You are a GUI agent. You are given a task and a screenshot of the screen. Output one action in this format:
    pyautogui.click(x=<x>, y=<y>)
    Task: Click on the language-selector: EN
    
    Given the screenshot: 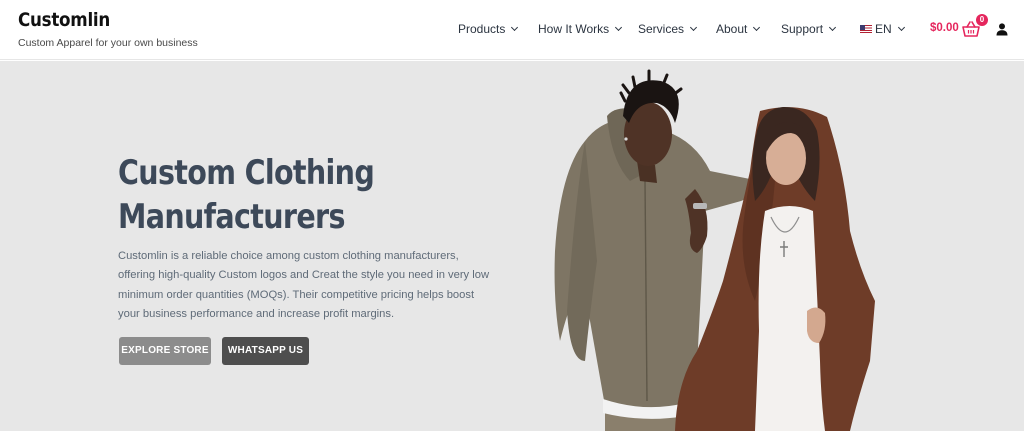 What is the action you would take?
    pyautogui.click(x=882, y=29)
    